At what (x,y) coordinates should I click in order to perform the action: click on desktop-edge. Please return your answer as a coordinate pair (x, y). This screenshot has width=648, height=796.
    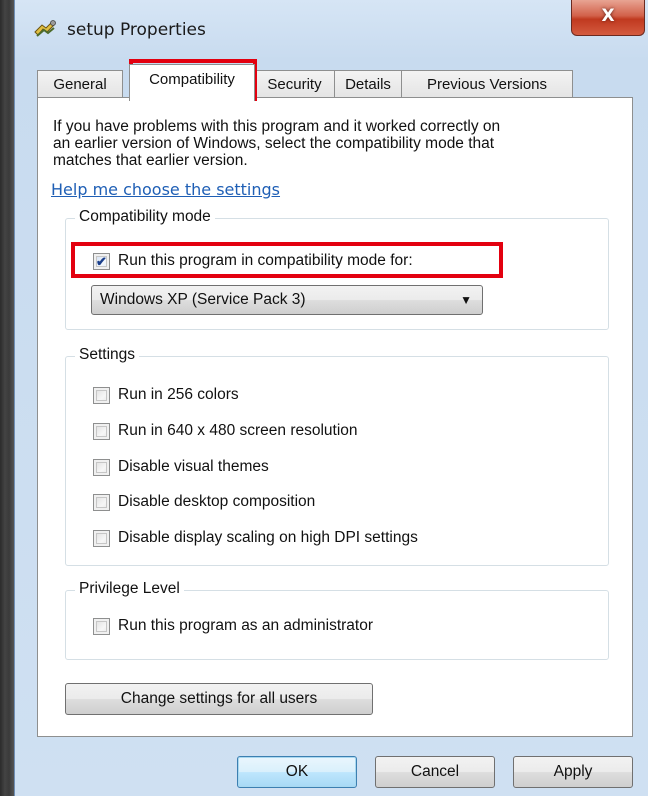
    Looking at the image, I should click on (7, 398).